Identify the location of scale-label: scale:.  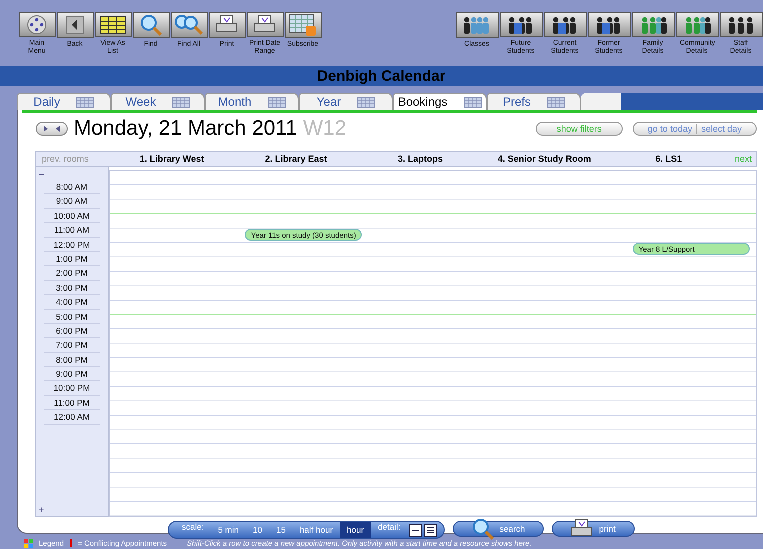
(193, 528).